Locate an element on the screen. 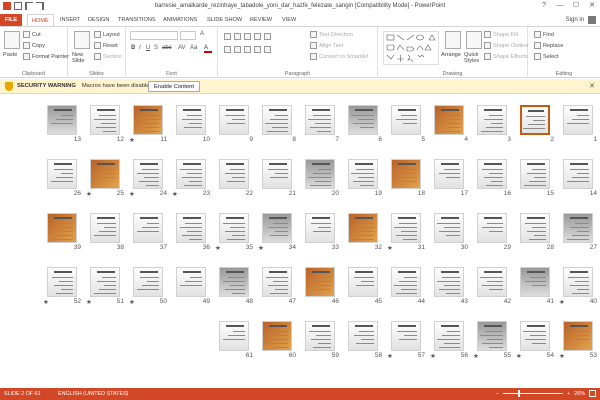  slide-thumbnail-item: 22 is located at coordinates (232, 175).